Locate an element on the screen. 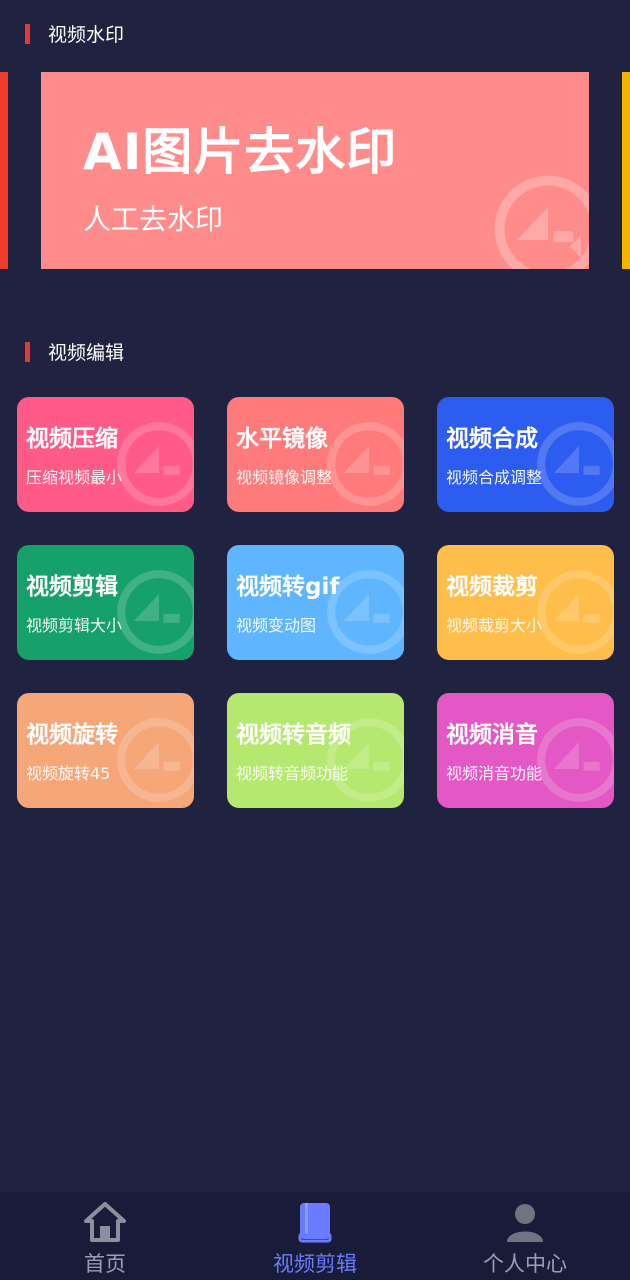 This screenshot has width=630, height=1280. tool-title: 视频压缩 is located at coordinates (72, 439).